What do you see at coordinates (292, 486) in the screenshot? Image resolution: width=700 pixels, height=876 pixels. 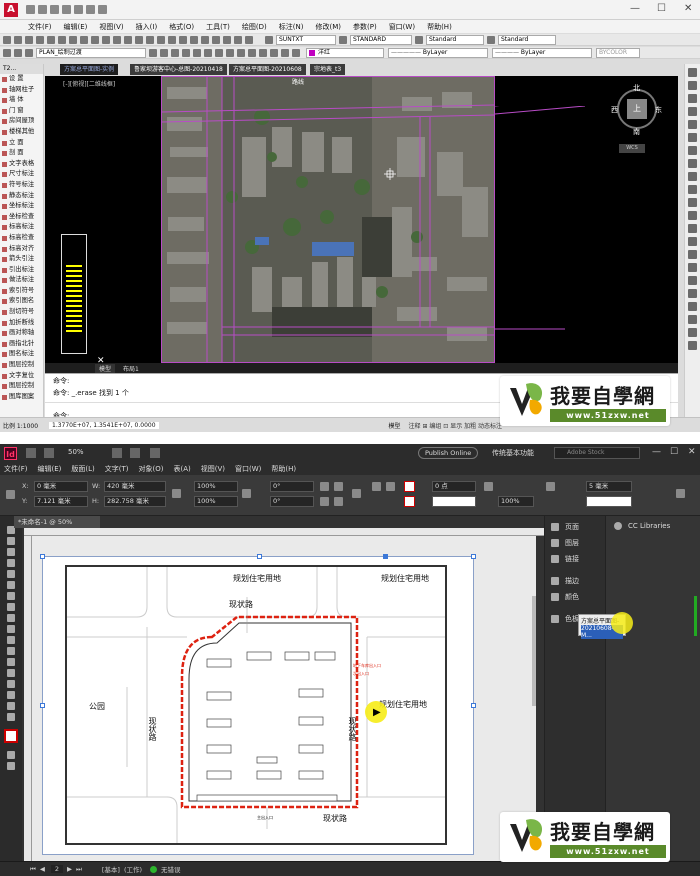 I see `rotation-field: 0°` at bounding box center [292, 486].